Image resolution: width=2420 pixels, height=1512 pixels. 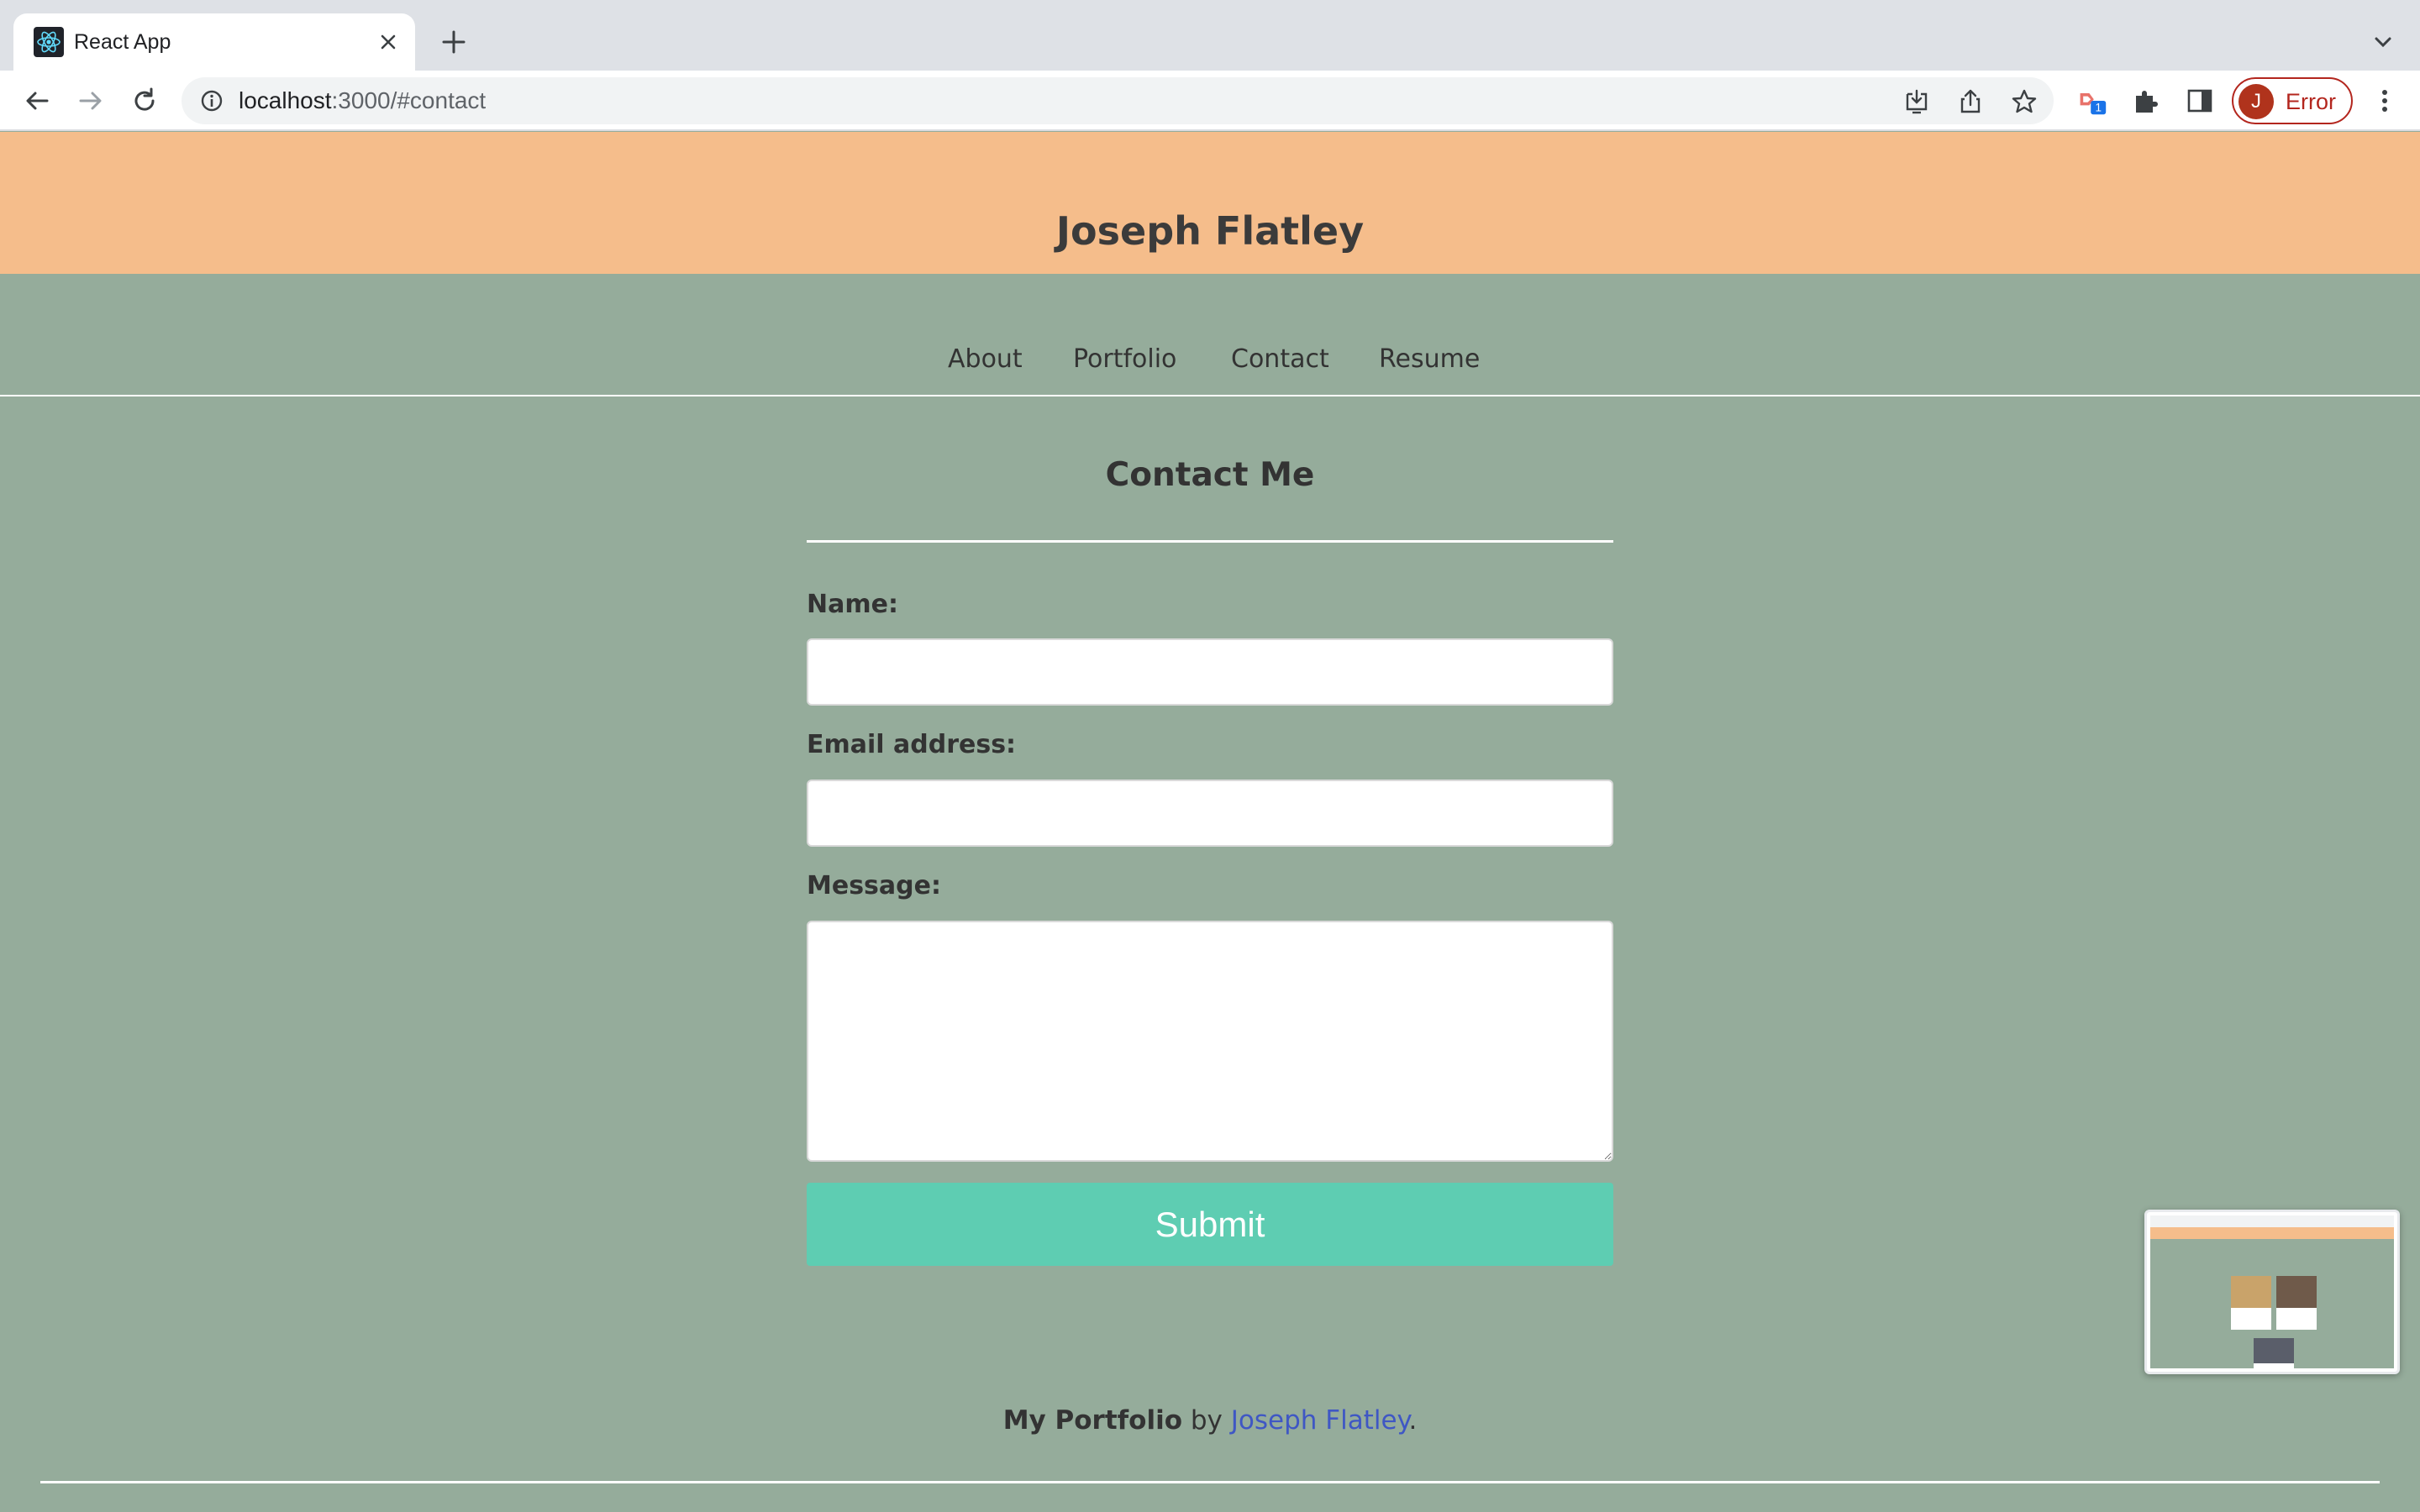 I want to click on pip-preview, so click(x=2272, y=1291).